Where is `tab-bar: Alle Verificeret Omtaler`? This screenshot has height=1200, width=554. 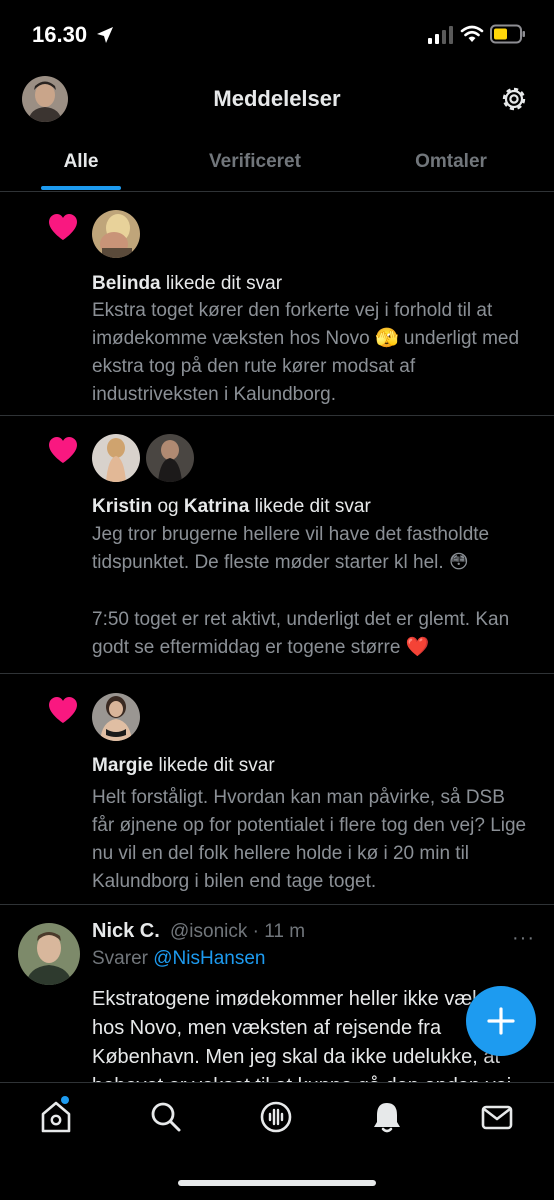 tab-bar: Alle Verificeret Omtaler is located at coordinates (277, 162).